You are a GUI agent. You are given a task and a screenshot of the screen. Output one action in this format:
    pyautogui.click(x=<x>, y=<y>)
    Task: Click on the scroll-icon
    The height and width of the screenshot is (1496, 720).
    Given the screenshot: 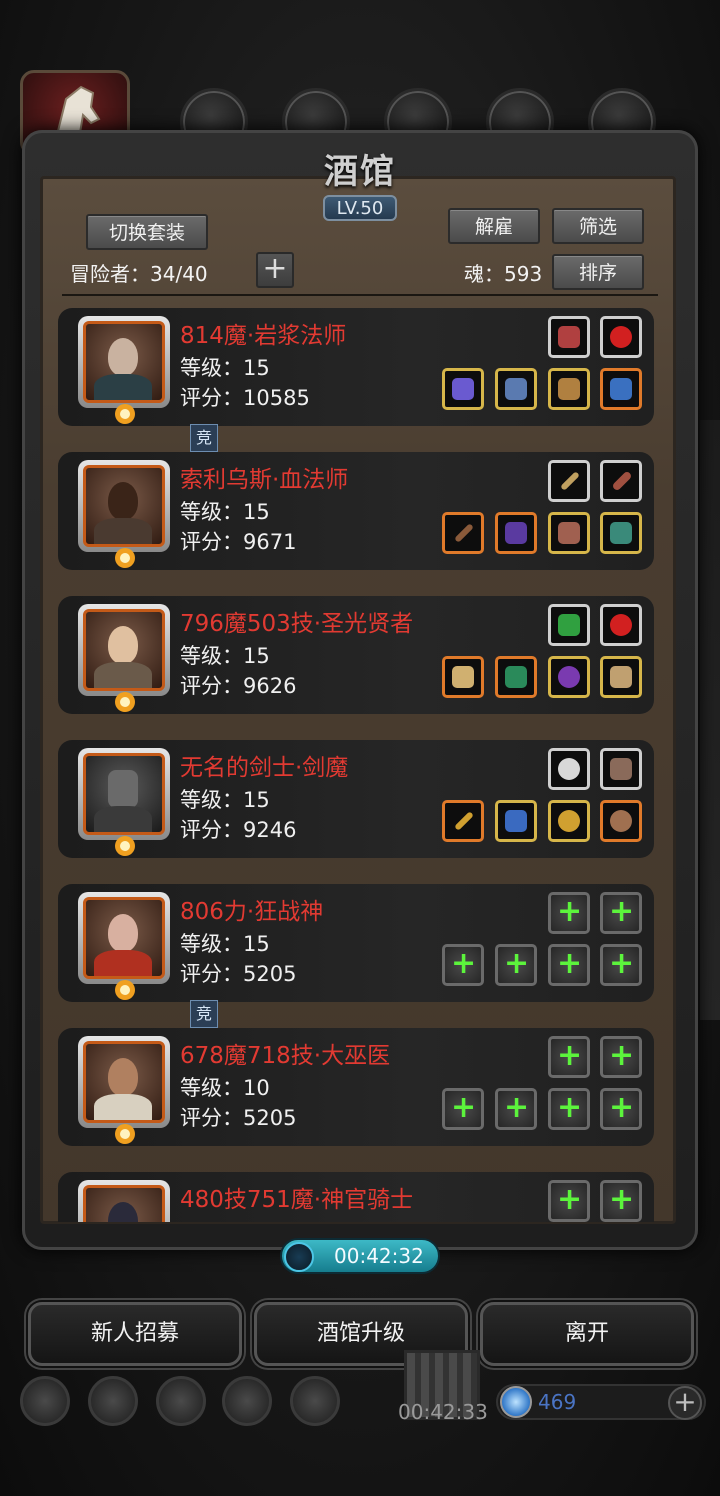 What is the action you would take?
    pyautogui.click(x=181, y=1401)
    